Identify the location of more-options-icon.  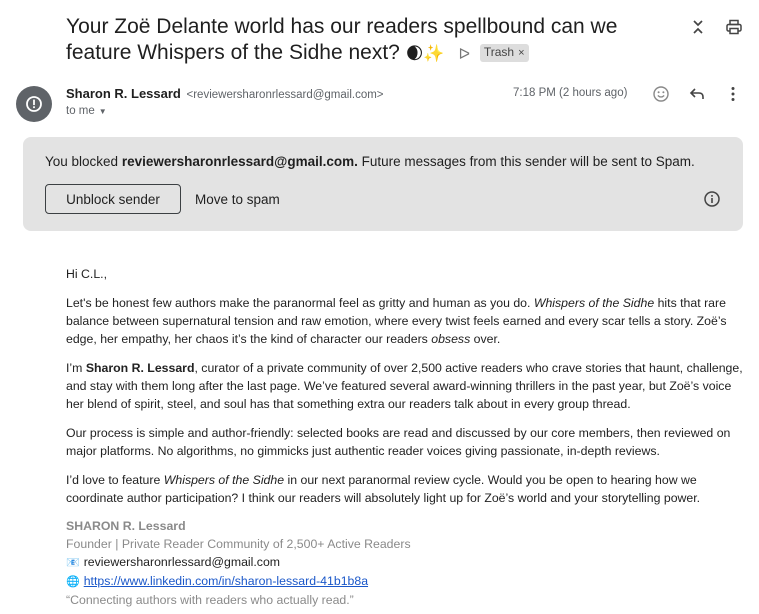
(733, 94).